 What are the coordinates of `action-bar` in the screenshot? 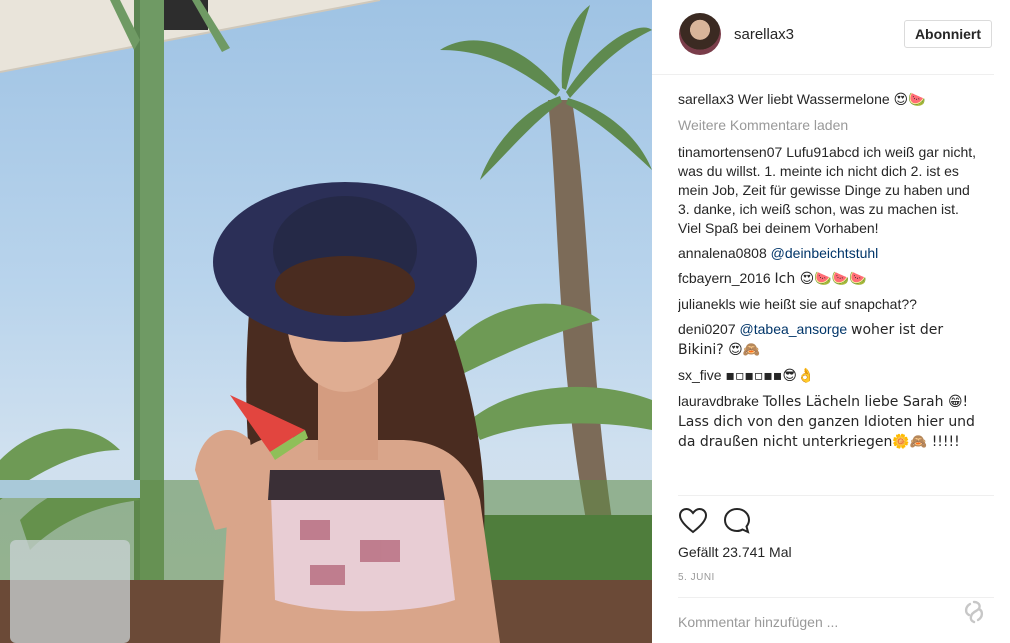 It's located at (720, 521).